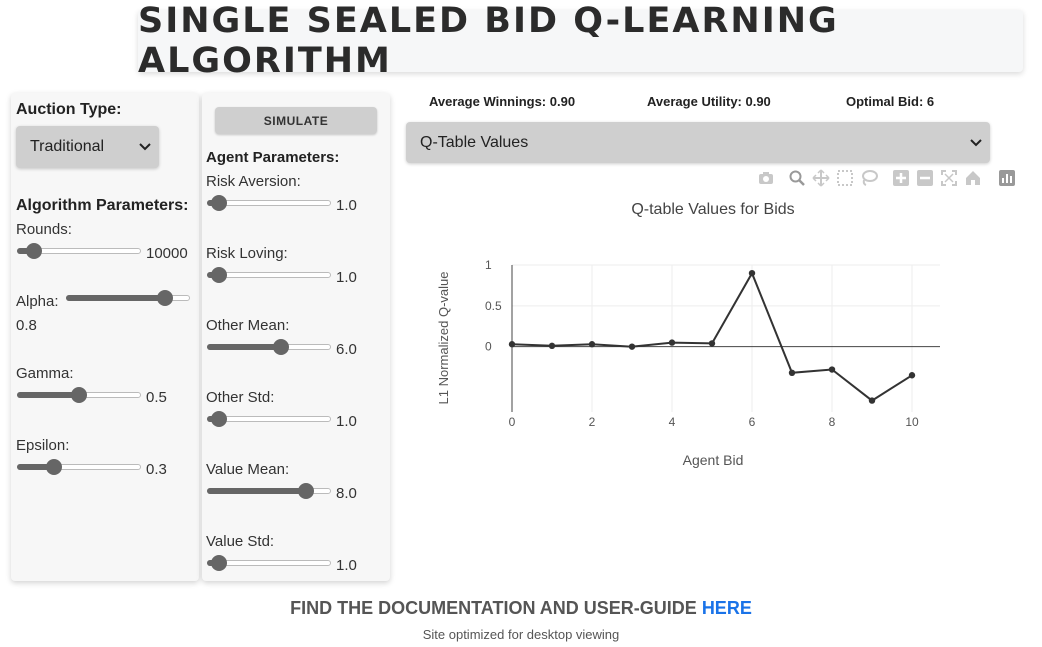  Describe the element at coordinates (269, 419) in the screenshot. I see `other-std-slider` at that location.